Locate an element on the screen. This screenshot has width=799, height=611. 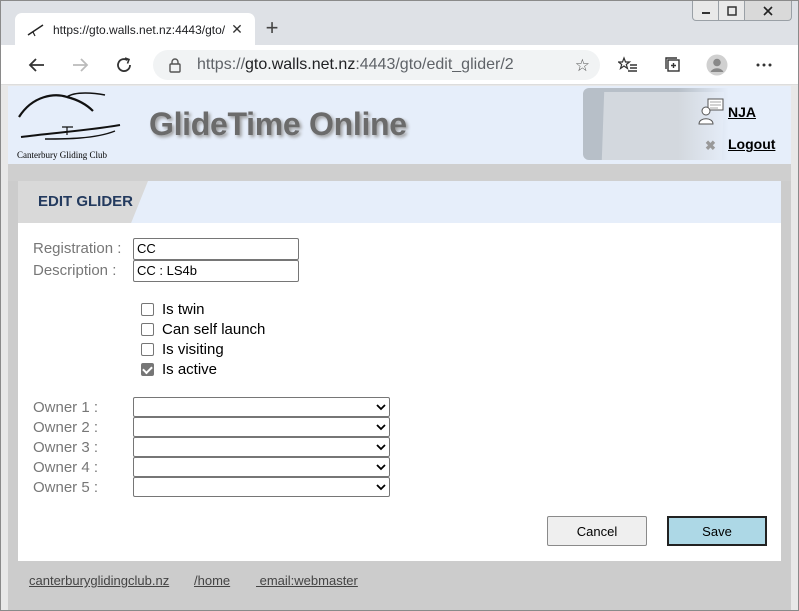
is-visiting-row: Is visiting is located at coordinates (182, 349).